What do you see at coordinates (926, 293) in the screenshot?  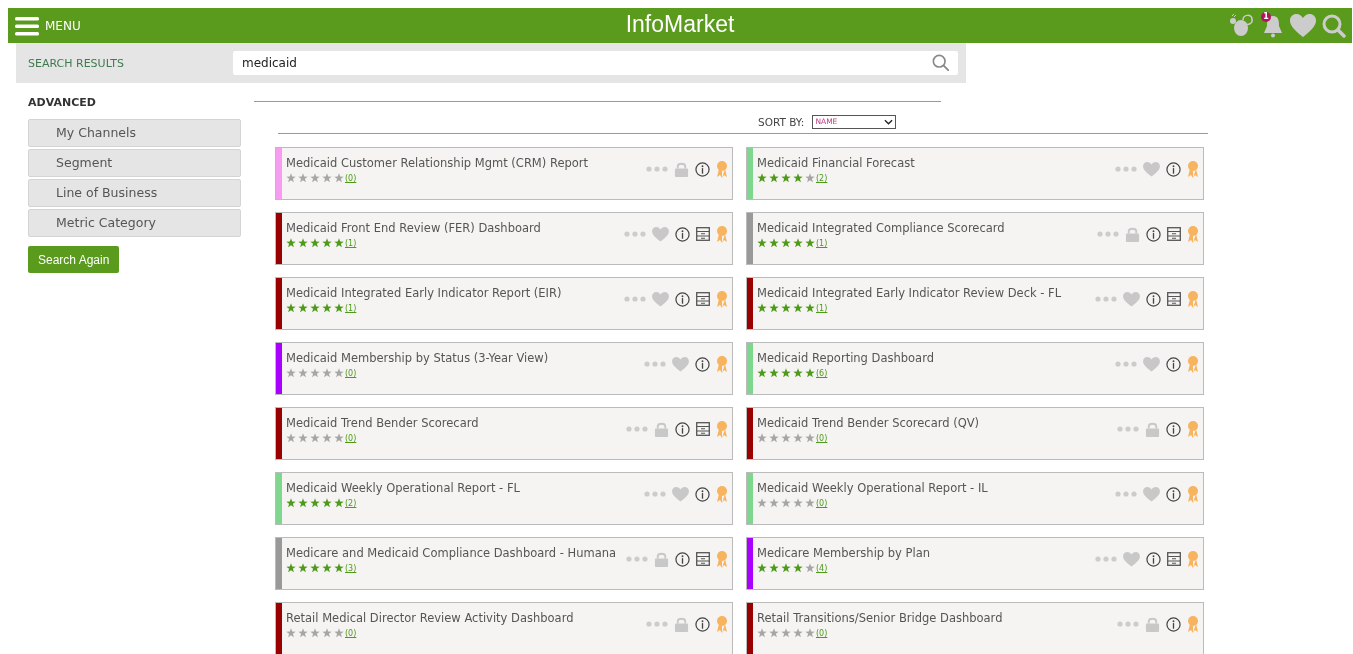 I see `report-title: Medicaid Integrated Early Indicator Review Deck - FL` at bounding box center [926, 293].